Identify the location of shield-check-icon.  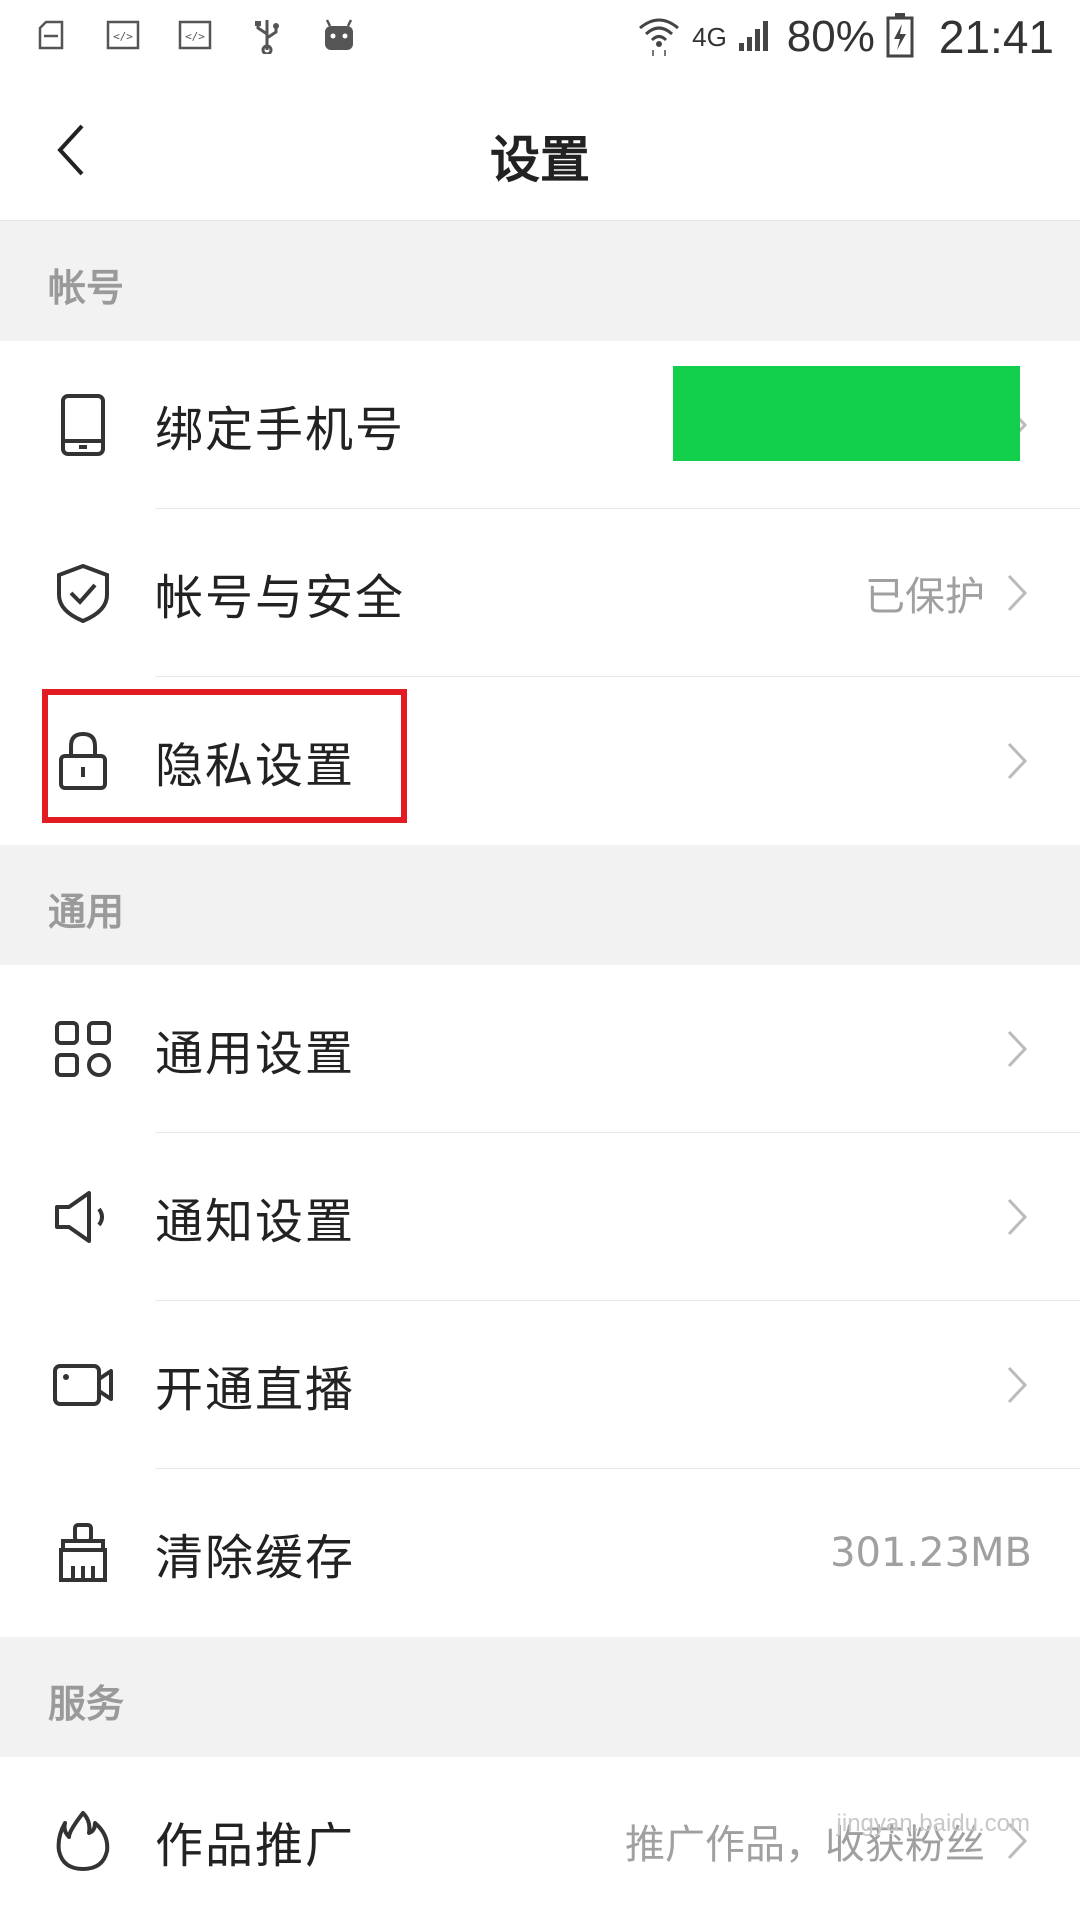
(83, 593).